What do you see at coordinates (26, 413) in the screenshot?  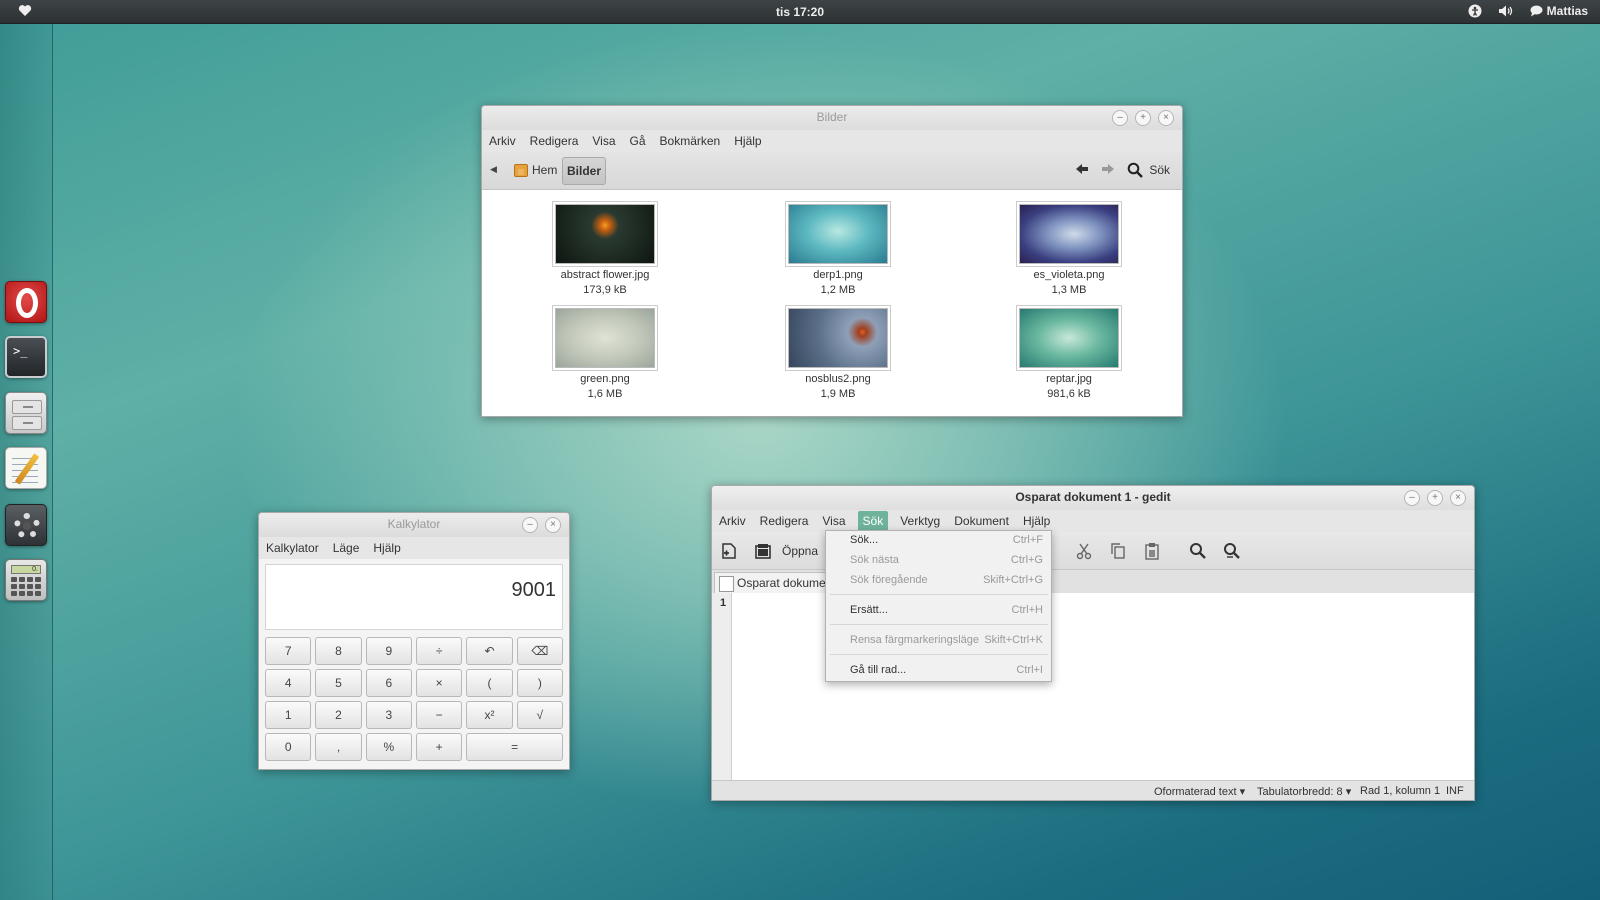 I see `file-manager-icon` at bounding box center [26, 413].